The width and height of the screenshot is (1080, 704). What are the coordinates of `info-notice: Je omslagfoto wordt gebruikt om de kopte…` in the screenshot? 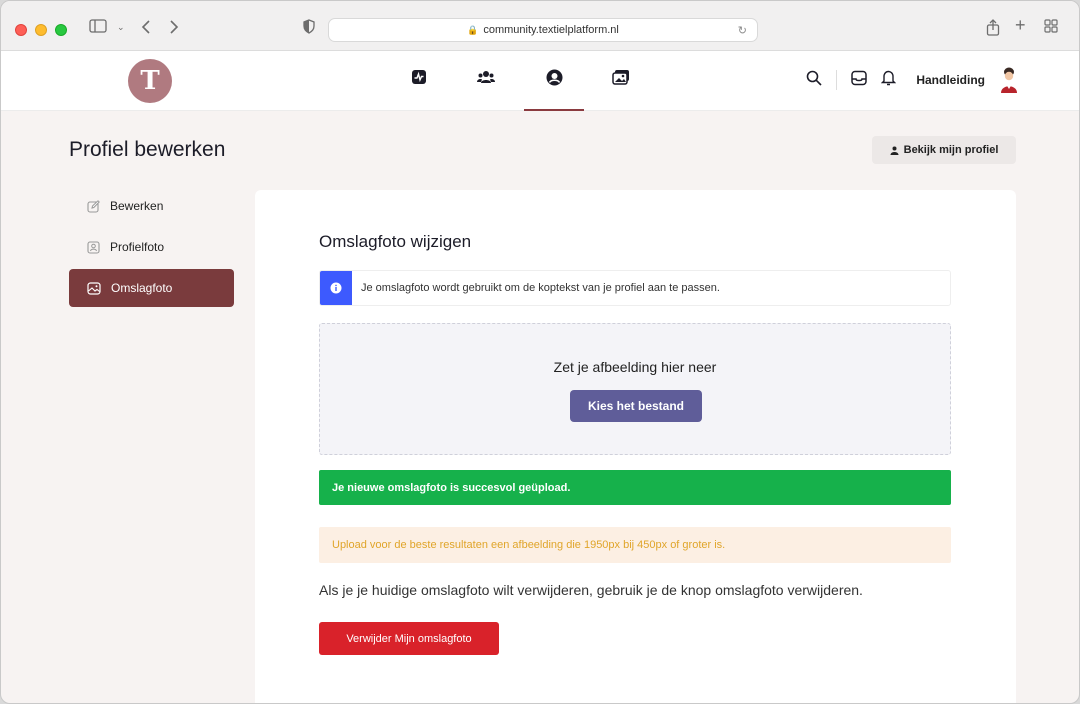 It's located at (635, 288).